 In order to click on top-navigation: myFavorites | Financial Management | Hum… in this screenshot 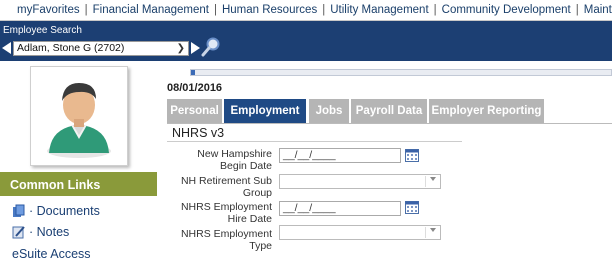, I will do `click(306, 10)`.